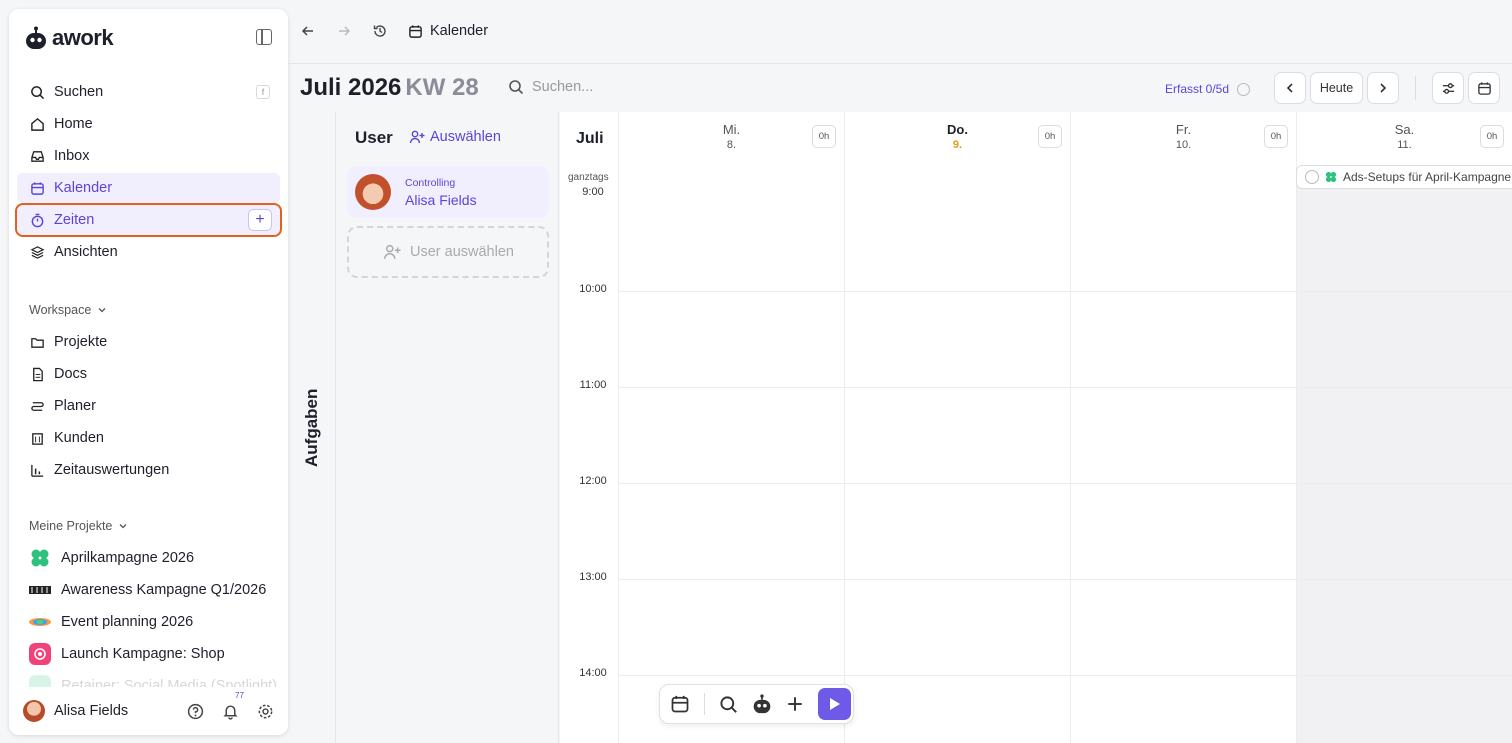 The height and width of the screenshot is (743, 1512). Describe the element at coordinates (40, 590) in the screenshot. I see `awareness-logo-icon` at that location.